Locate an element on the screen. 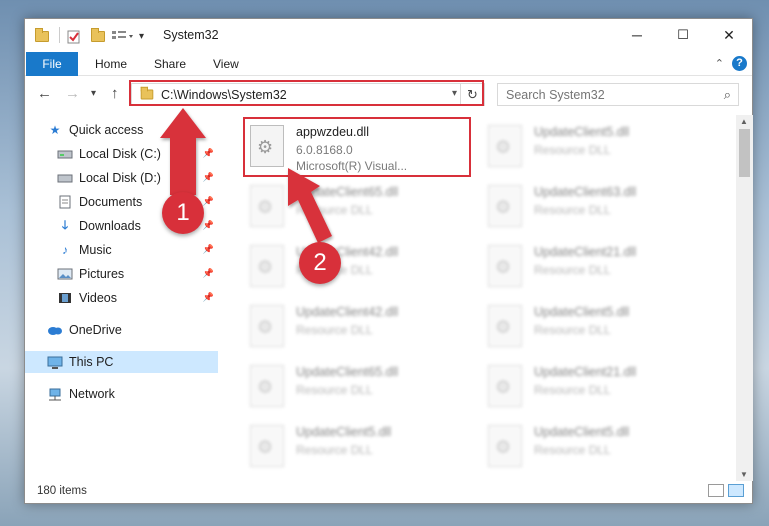  sidebar-item-pictures: Pictures 📌 is located at coordinates (121, 274).